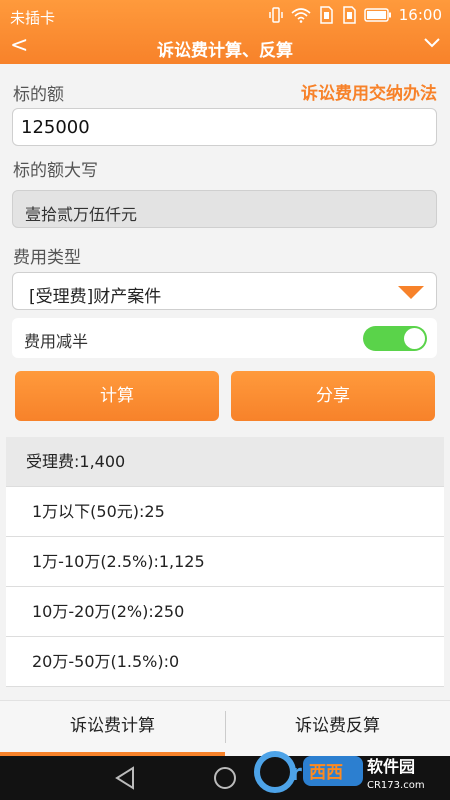 The height and width of the screenshot is (800, 450). What do you see at coordinates (225, 51) in the screenshot?
I see `page-title: 诉讼费计算、反算` at bounding box center [225, 51].